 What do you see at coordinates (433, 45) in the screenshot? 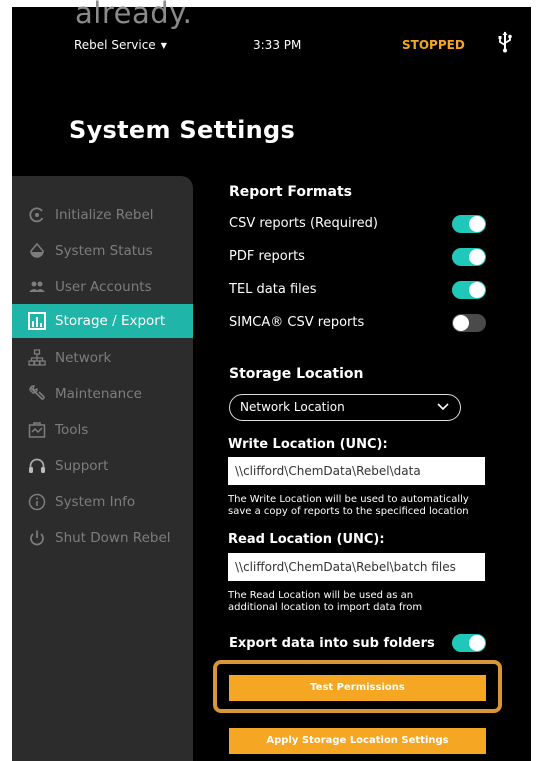
I see `run-state-badge: STOPPED` at bounding box center [433, 45].